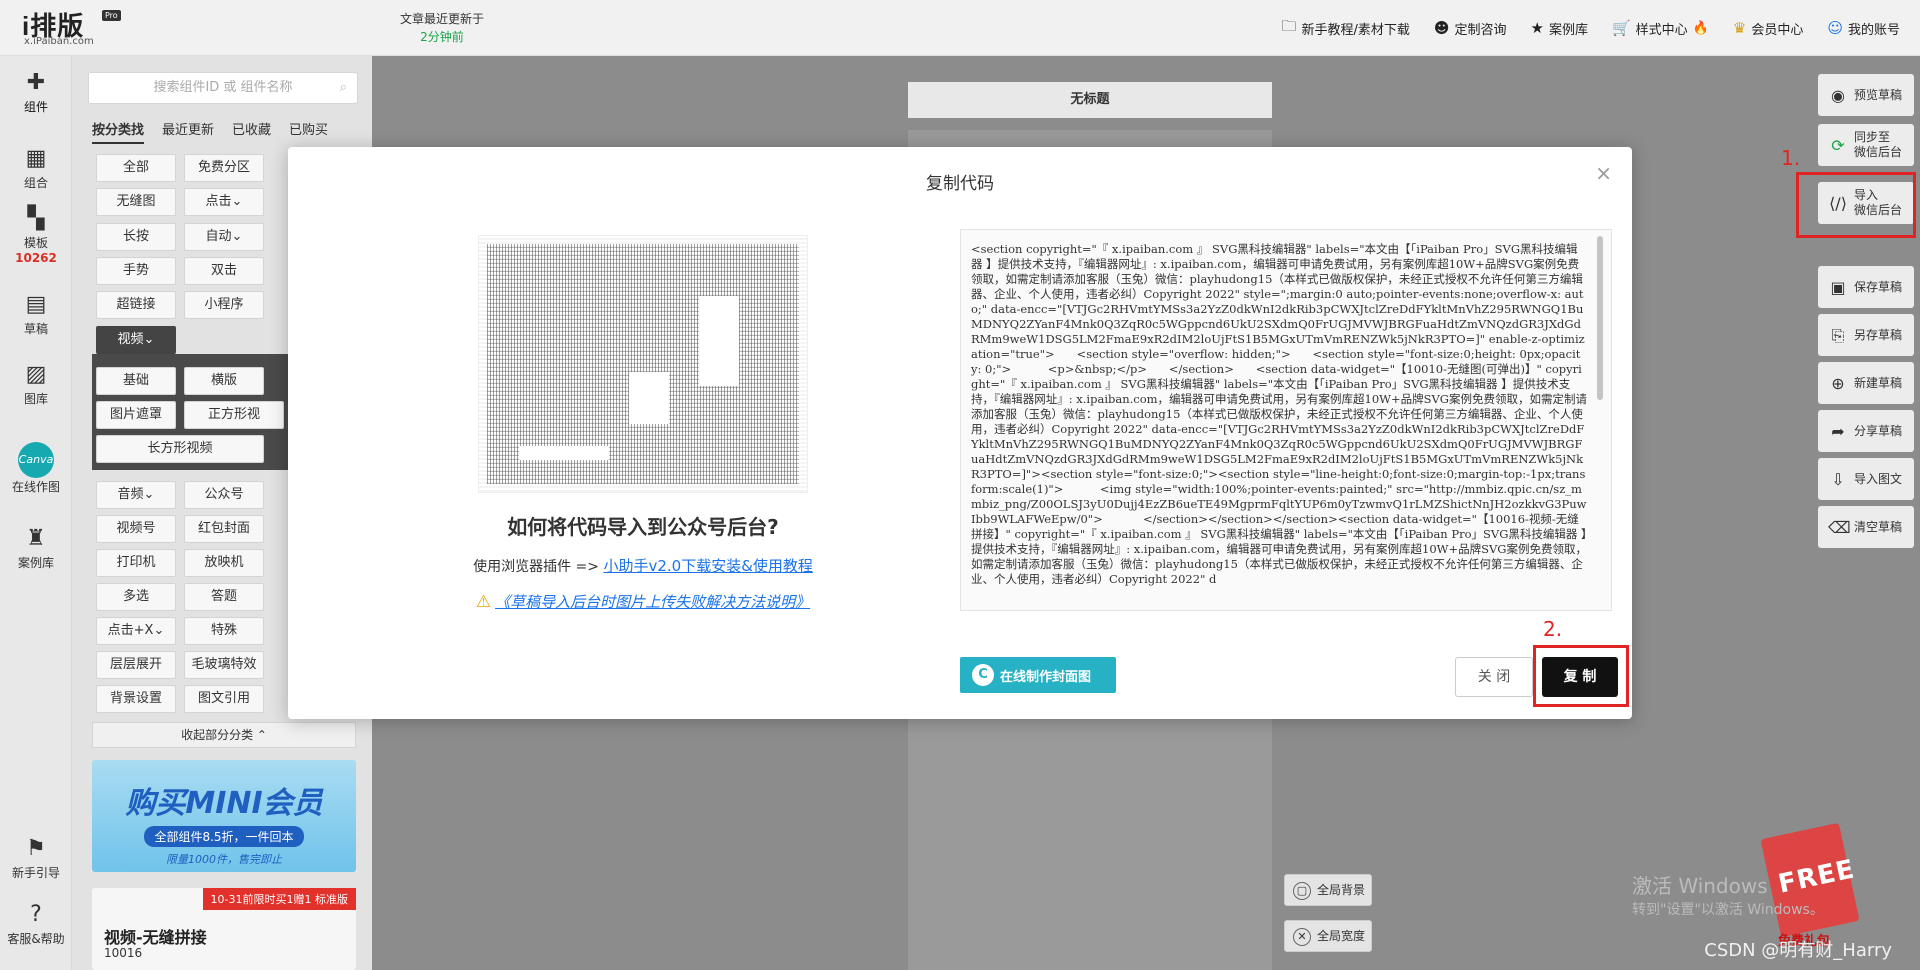  Describe the element at coordinates (1470, 28) in the screenshot. I see `nav-consult: ☻ 定制咨询` at that location.